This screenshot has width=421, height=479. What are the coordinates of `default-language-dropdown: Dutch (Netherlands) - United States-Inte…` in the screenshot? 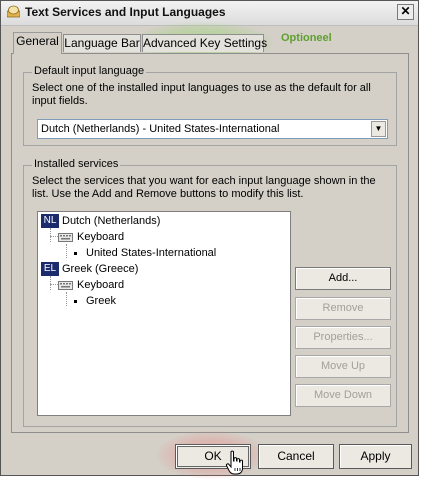 It's located at (212, 129).